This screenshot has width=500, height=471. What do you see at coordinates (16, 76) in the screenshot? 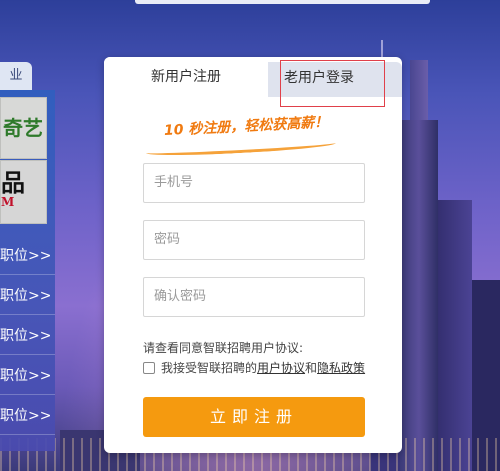
I see `left-tab: 业` at bounding box center [16, 76].